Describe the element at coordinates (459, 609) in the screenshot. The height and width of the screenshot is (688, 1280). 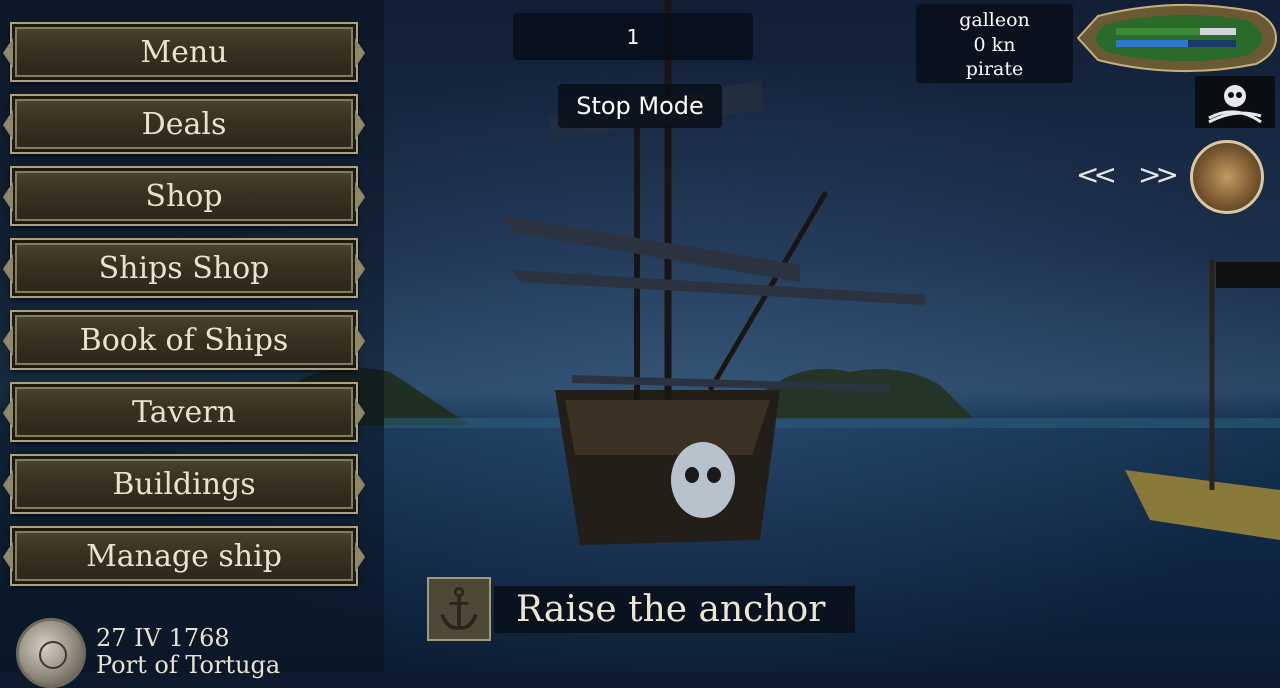
I see `anchor-icon` at that location.